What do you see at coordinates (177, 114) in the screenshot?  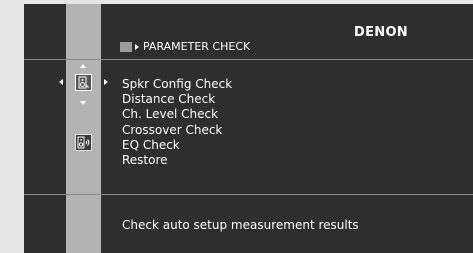 I see `menu-item-ch-level-check: Ch. Level Check` at bounding box center [177, 114].